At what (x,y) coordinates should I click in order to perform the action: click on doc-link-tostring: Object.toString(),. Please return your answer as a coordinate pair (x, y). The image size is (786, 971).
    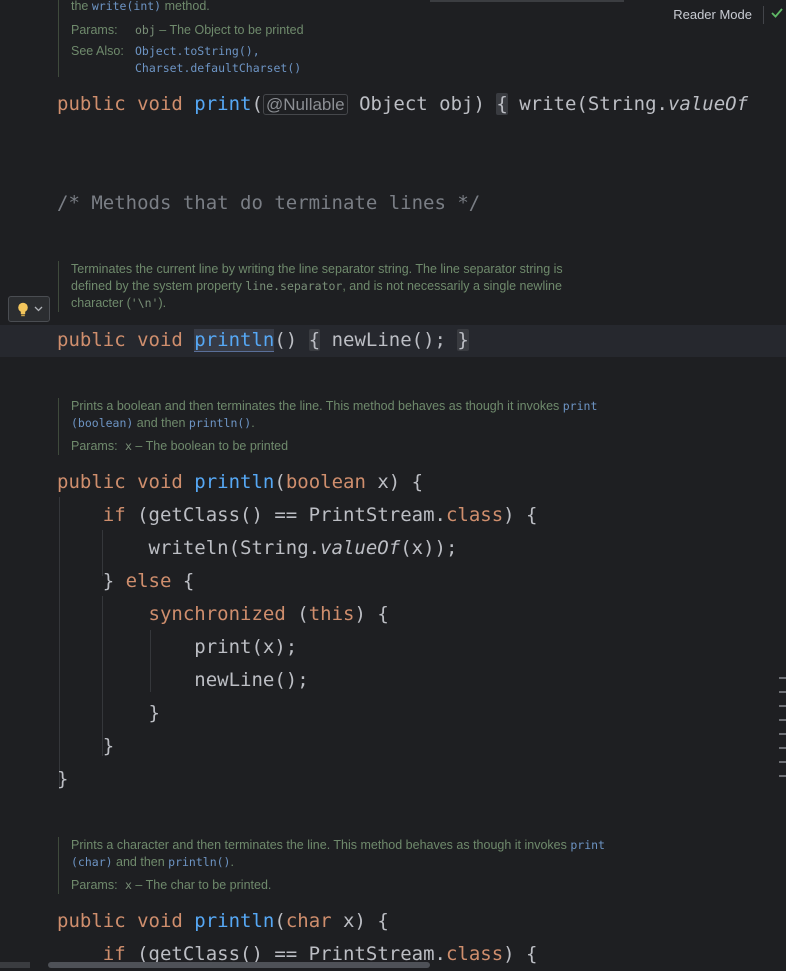
    Looking at the image, I should click on (197, 51).